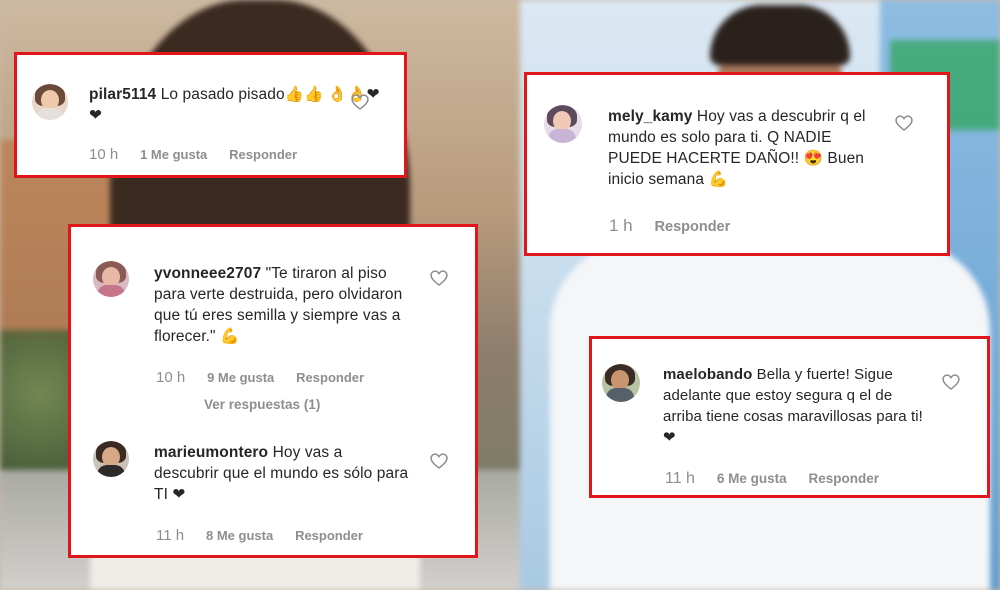 The image size is (1000, 590). What do you see at coordinates (207, 273) in the screenshot?
I see `comment-username: yvonneee2707` at bounding box center [207, 273].